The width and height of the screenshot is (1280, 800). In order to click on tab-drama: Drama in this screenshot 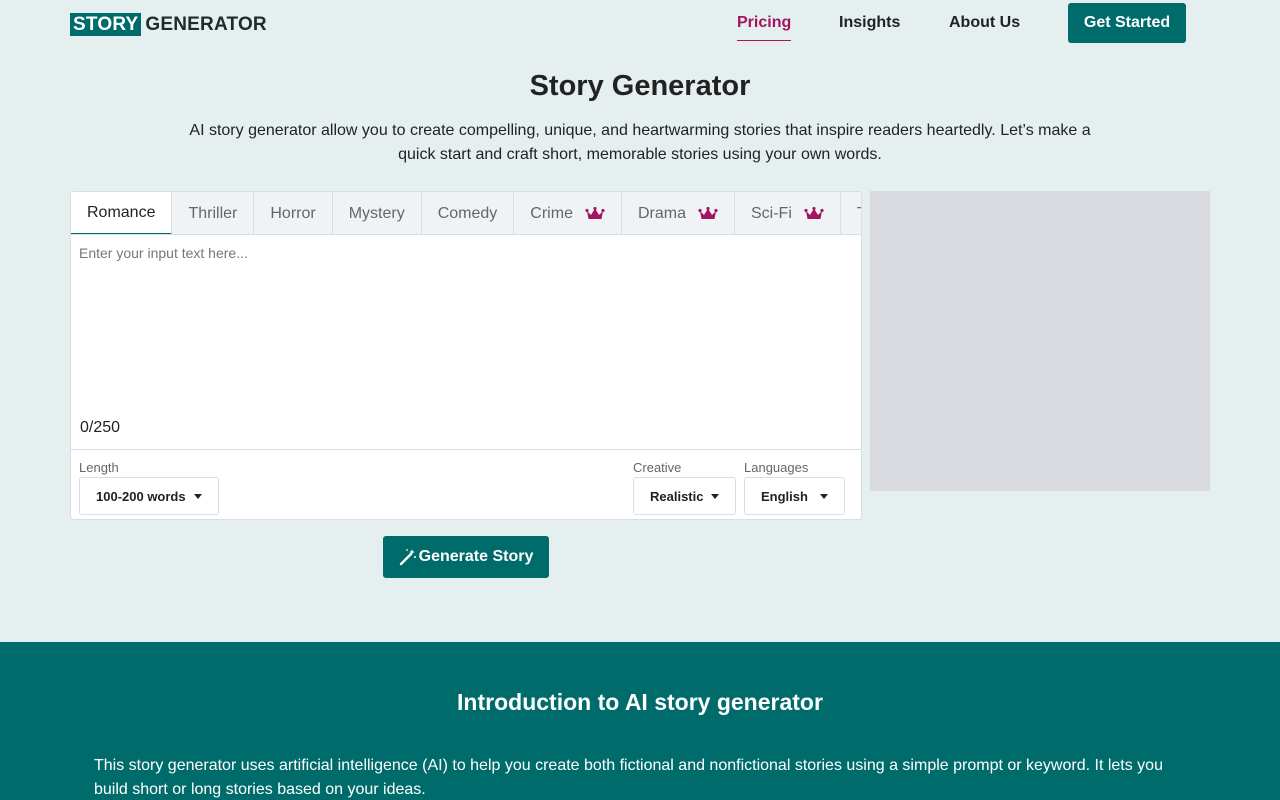, I will do `click(678, 213)`.